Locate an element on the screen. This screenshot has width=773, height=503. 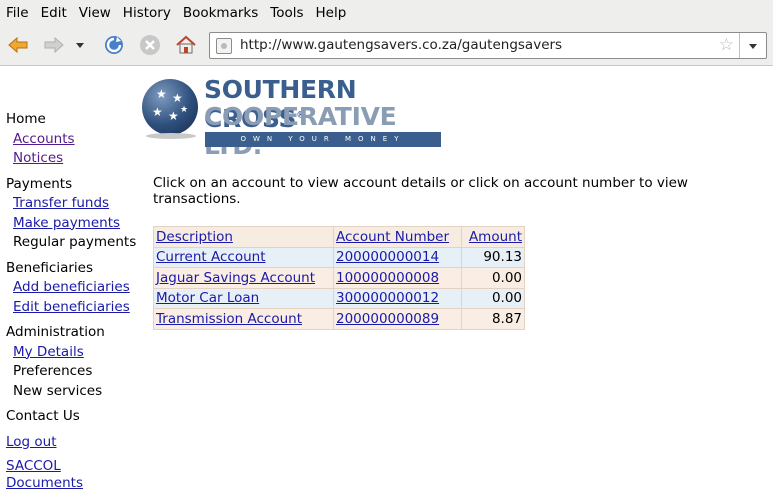
stop-icon is located at coordinates (150, 45).